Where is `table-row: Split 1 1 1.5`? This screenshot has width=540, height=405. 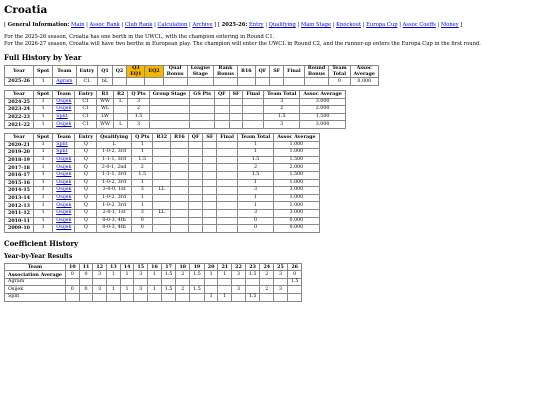
table-row: Split 1 1 1.5 is located at coordinates (153, 297).